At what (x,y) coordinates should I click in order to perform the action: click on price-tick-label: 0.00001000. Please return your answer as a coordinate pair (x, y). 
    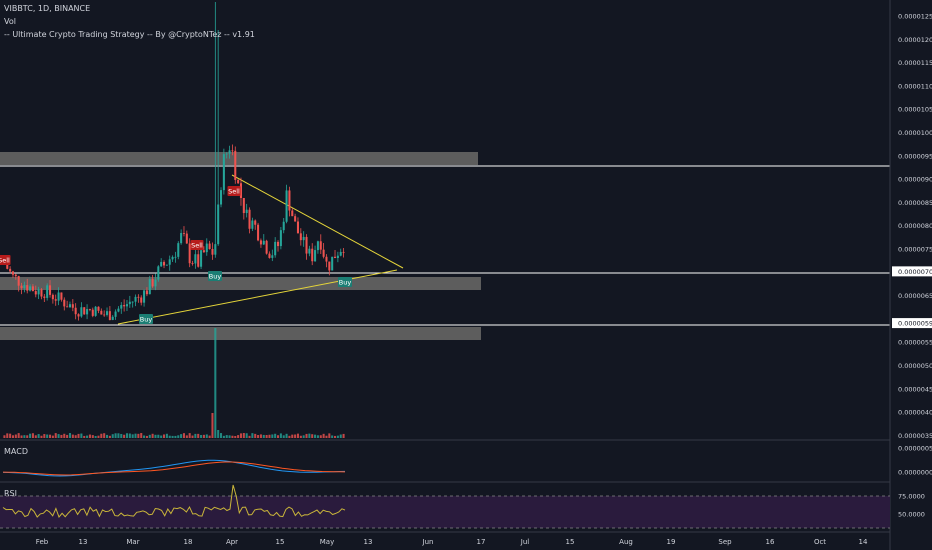
    Looking at the image, I should click on (915, 133).